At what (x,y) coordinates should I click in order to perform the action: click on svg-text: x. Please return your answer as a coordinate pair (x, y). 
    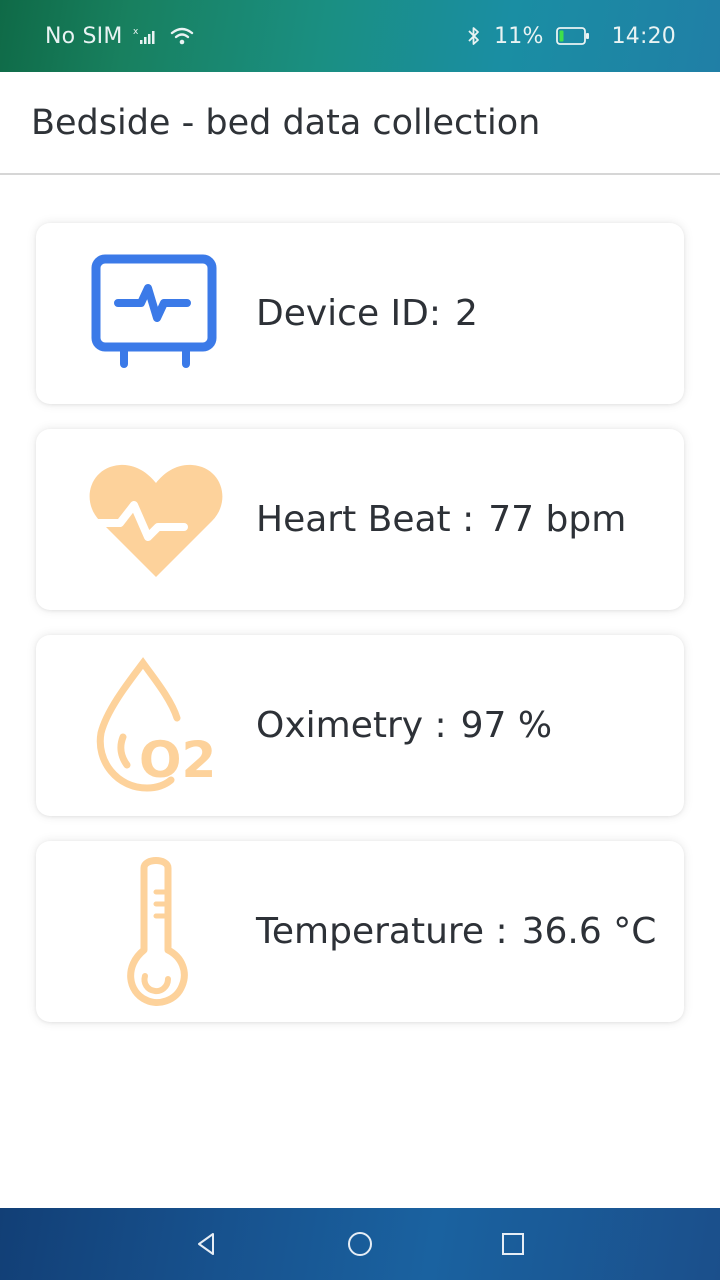
    Looking at the image, I should click on (136, 32).